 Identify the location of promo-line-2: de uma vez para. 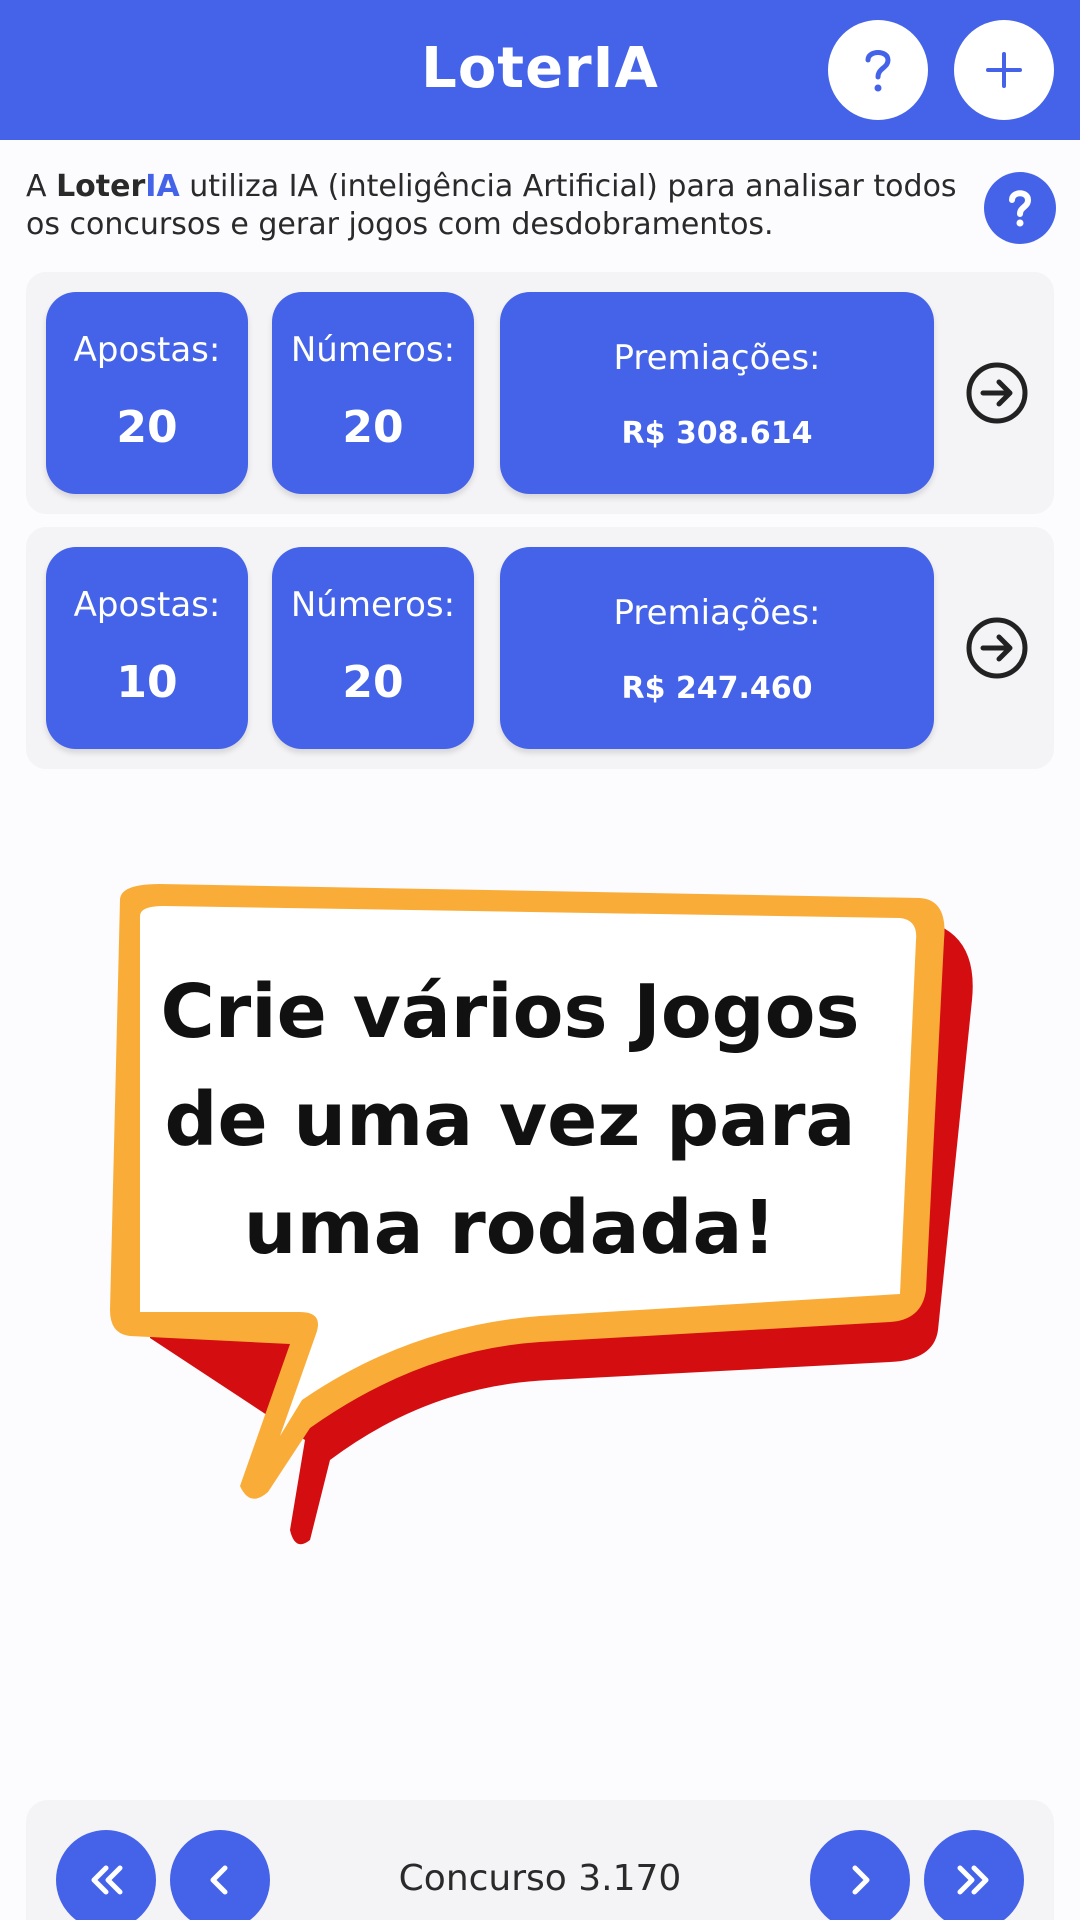
(510, 1120).